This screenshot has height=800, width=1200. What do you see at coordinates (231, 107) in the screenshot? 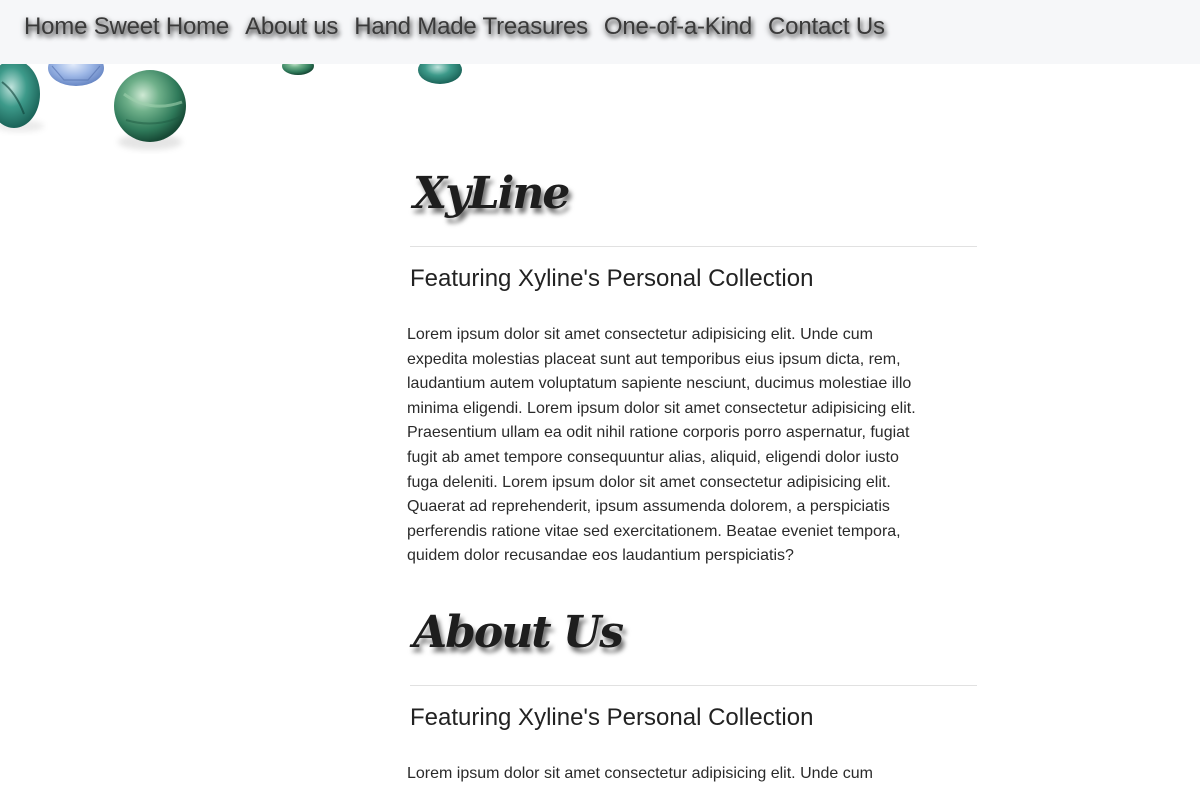
I see `gemstone-beads-image` at bounding box center [231, 107].